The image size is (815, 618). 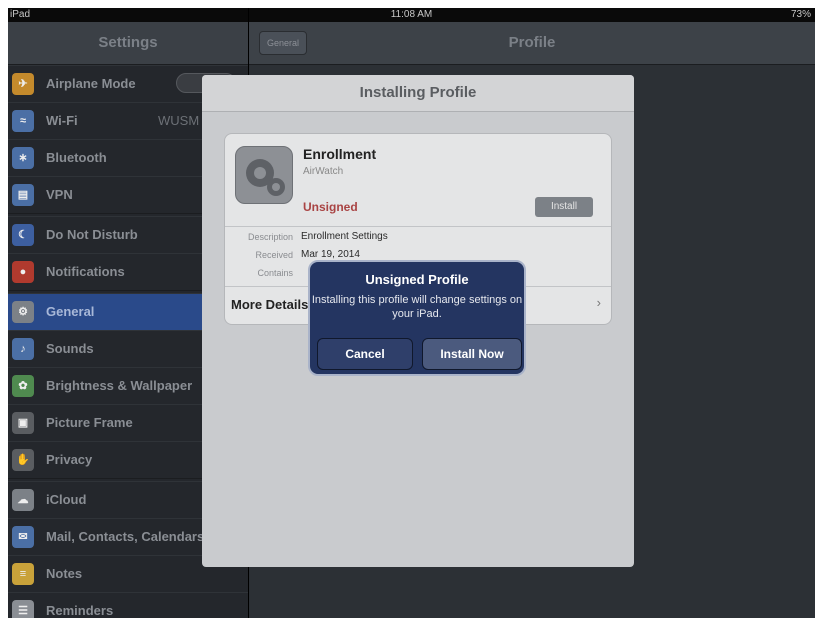 I want to click on sidebar-item-label: Brightness & Wallpaper, so click(x=119, y=385).